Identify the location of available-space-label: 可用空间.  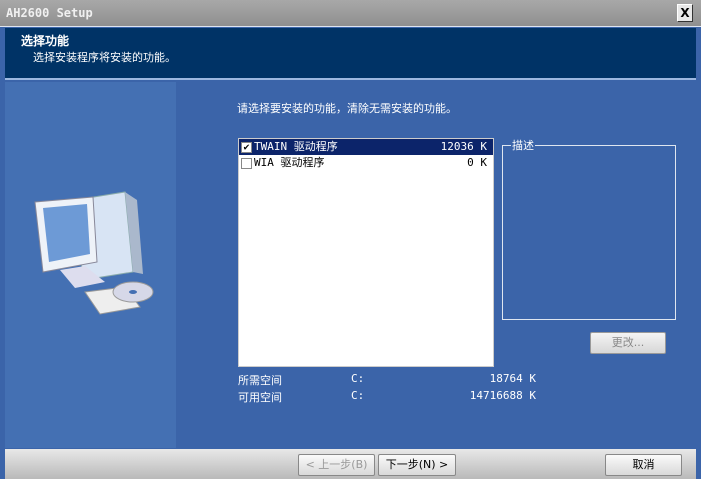
(260, 397).